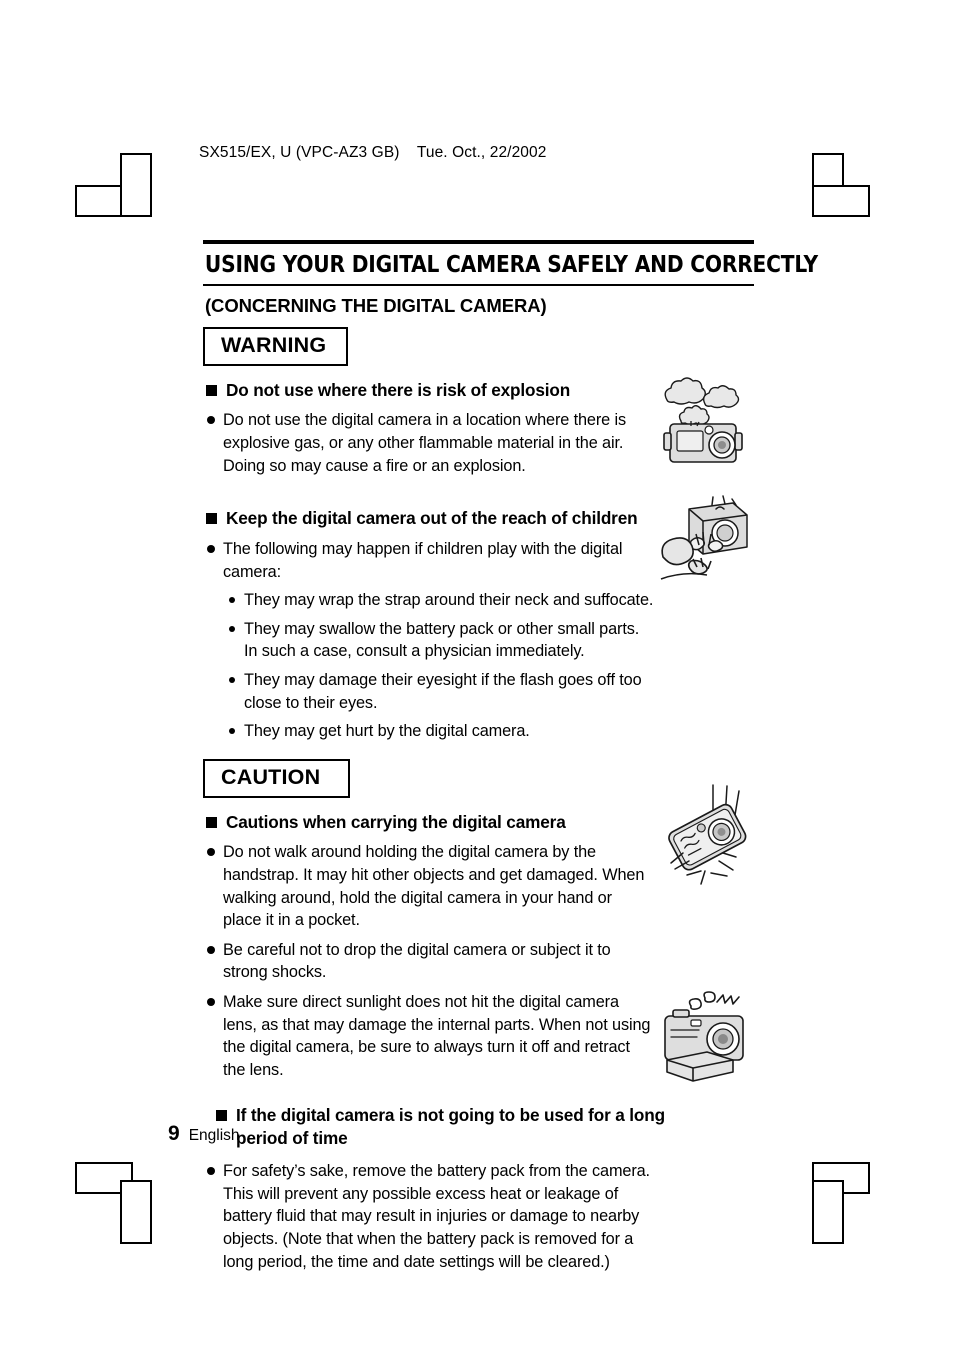 Image resolution: width=954 pixels, height=1352 pixels. What do you see at coordinates (705, 835) in the screenshot?
I see `camera-dropping-illustration` at bounding box center [705, 835].